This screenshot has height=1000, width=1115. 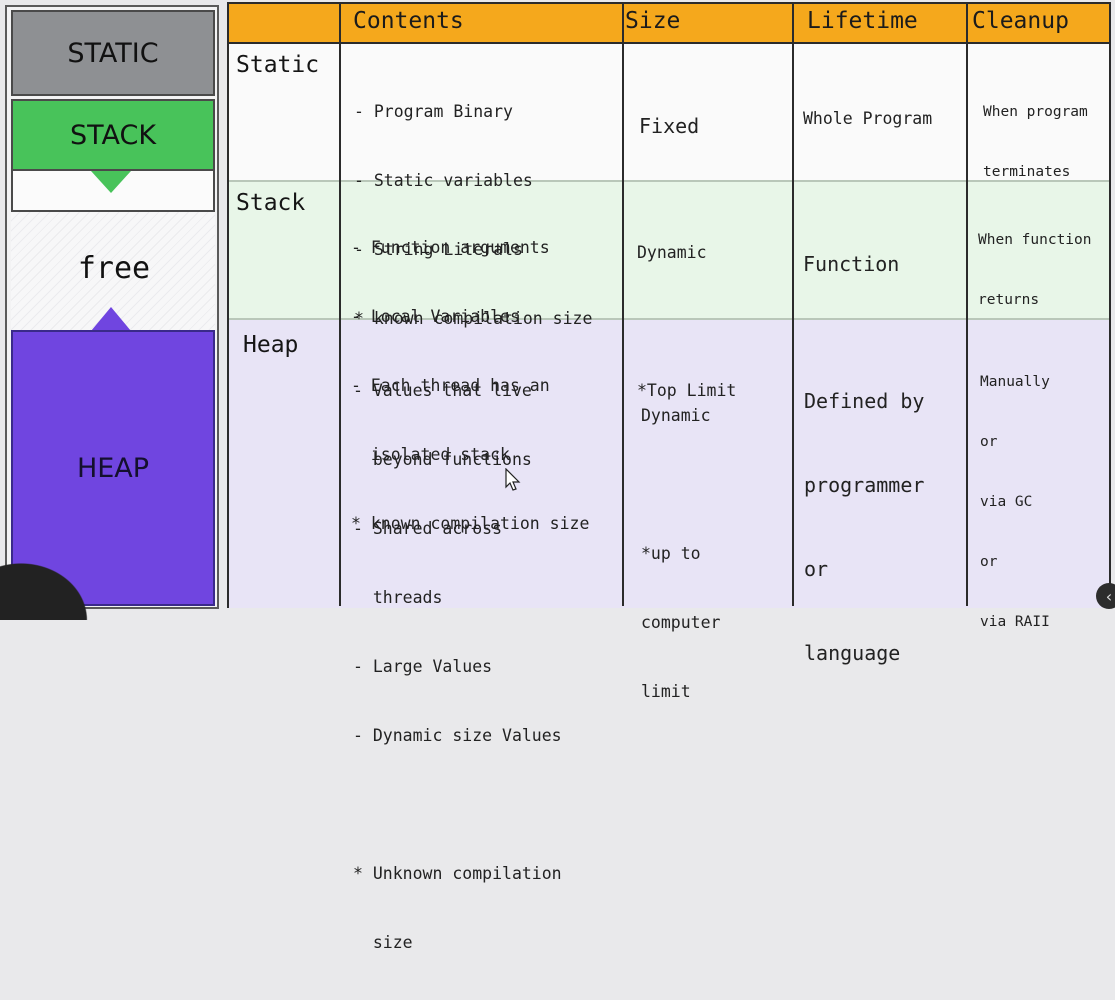 I want to click on heap-cleanup-cell: Manually or via GC or via RAII, so click(x=1015, y=502).